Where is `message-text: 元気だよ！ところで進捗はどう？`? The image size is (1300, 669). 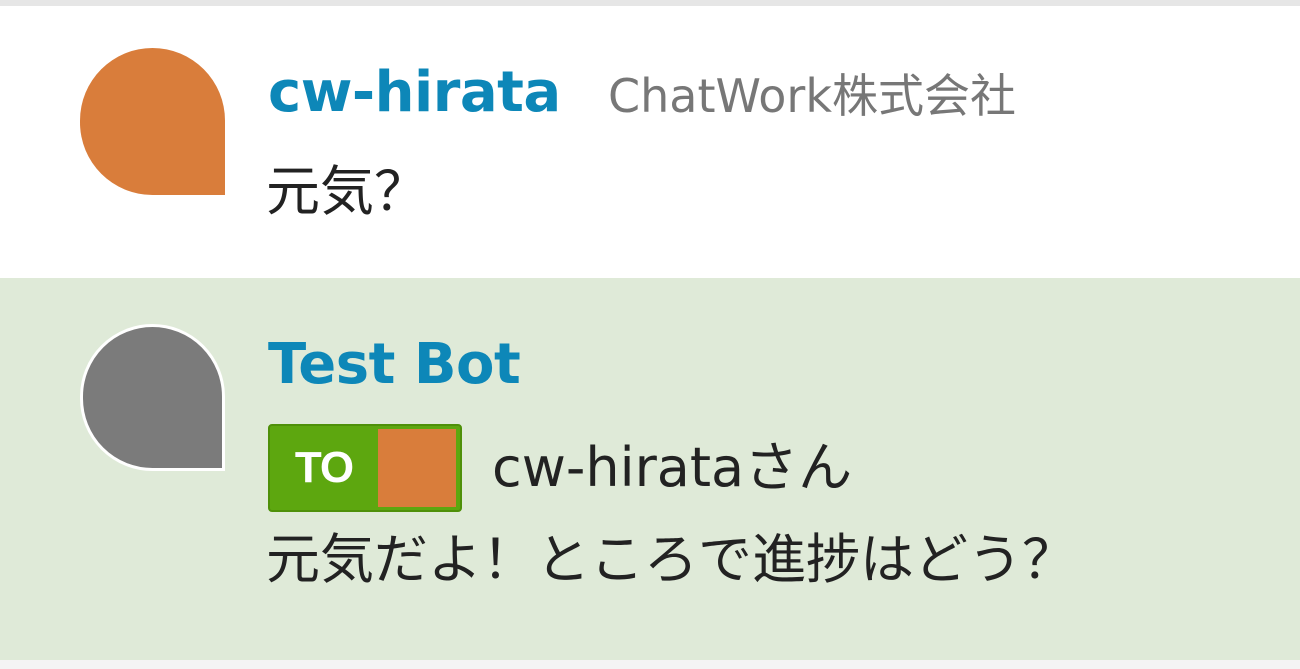
message-text: 元気だよ！ところで進捗はどう？ is located at coordinates (671, 559).